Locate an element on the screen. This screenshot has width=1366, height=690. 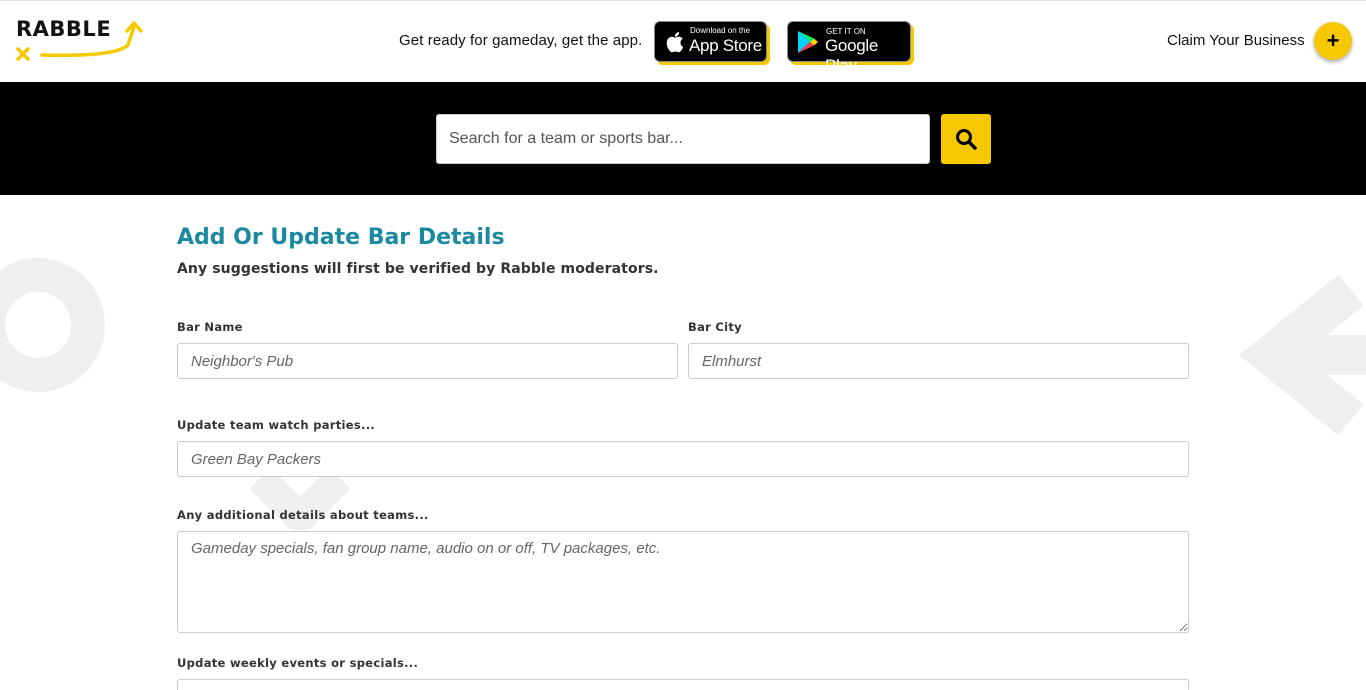
claim-business-button: + is located at coordinates (1333, 41).